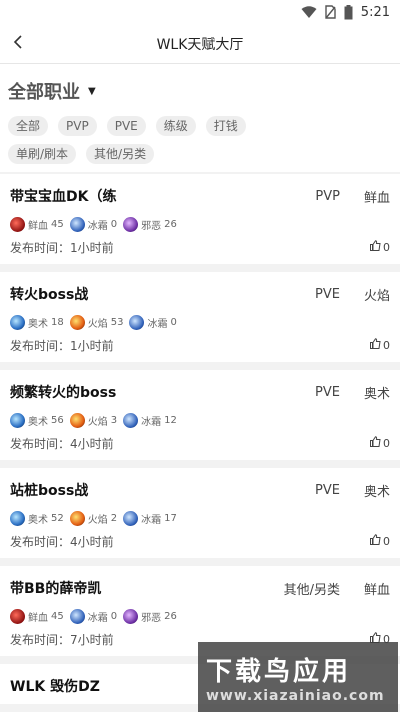 The image size is (400, 712). I want to click on caret-down-icon: ▼, so click(92, 91).